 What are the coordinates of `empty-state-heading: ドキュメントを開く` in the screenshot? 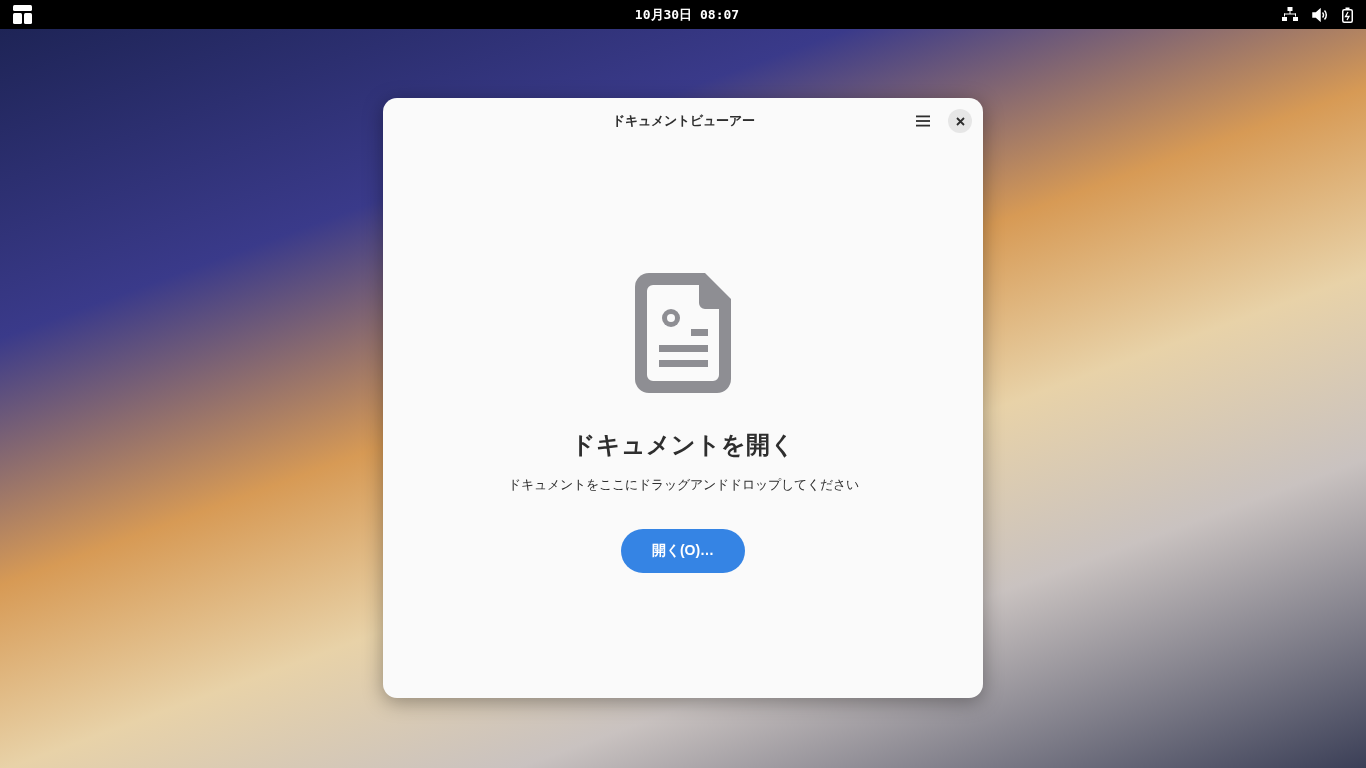 It's located at (683, 445).